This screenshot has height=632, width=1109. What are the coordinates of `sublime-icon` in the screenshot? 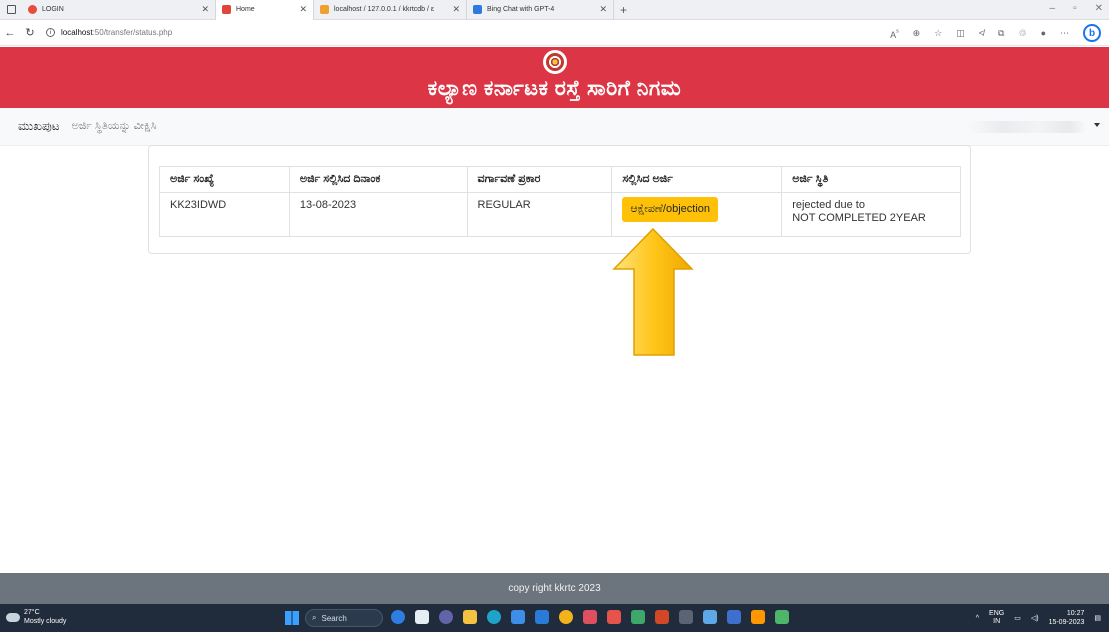 It's located at (758, 617).